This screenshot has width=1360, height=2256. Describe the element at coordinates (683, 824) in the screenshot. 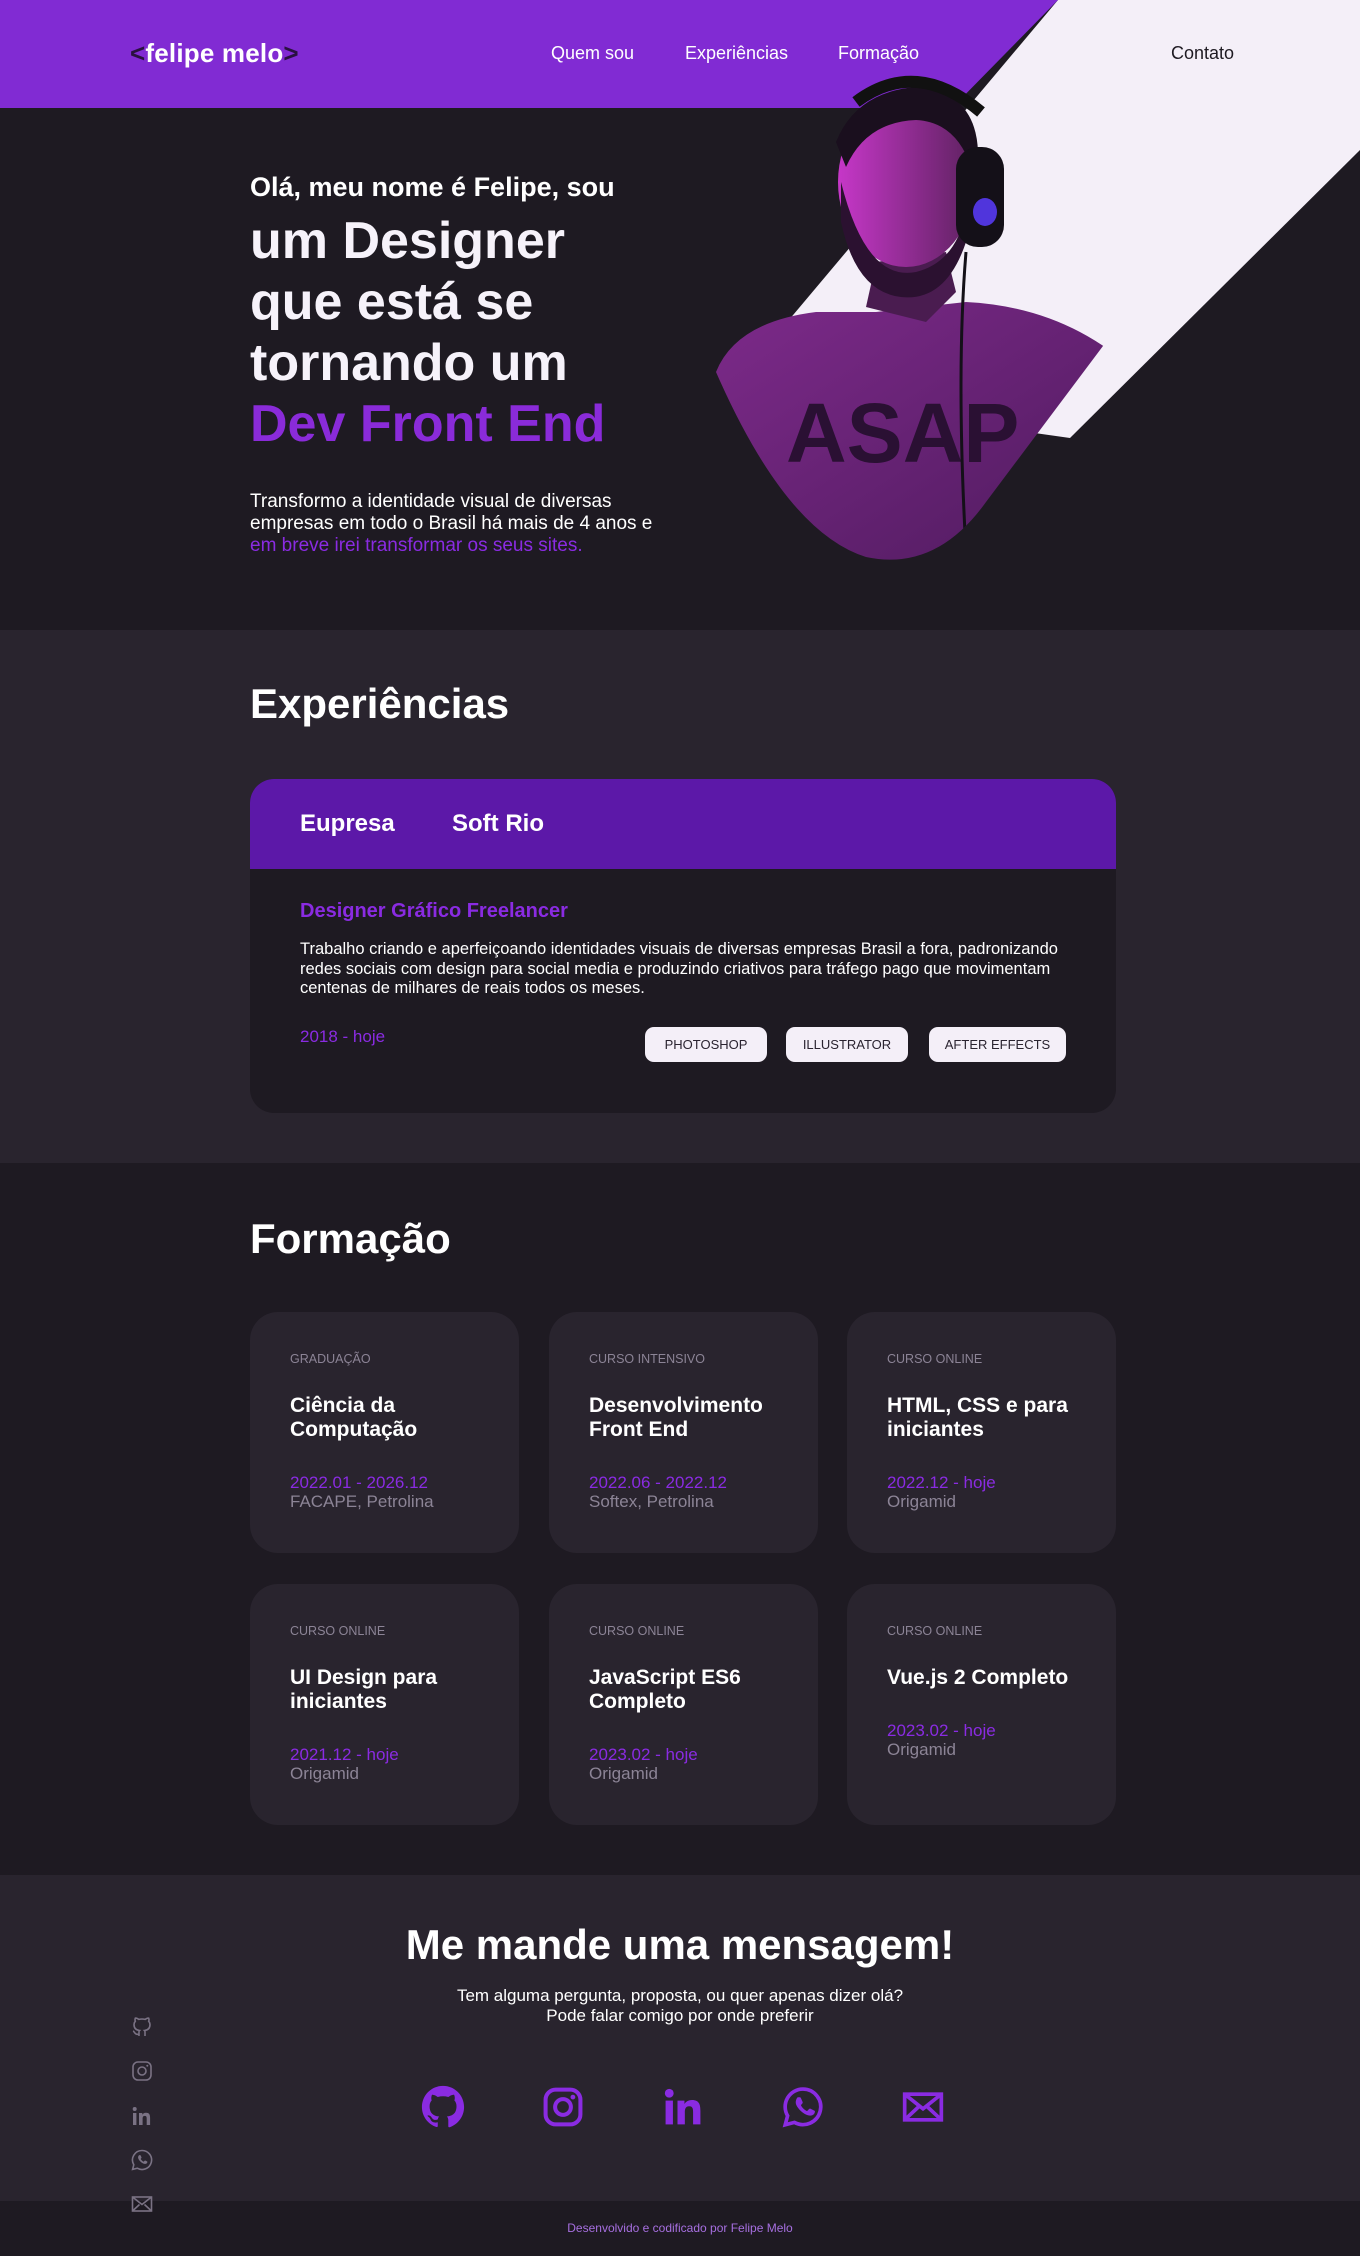

I see `experience-tabs: Eupresa Soft Rio` at that location.